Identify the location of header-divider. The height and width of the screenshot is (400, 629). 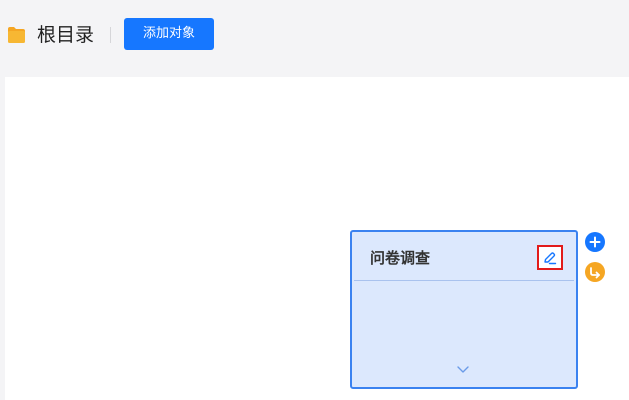
(110, 35).